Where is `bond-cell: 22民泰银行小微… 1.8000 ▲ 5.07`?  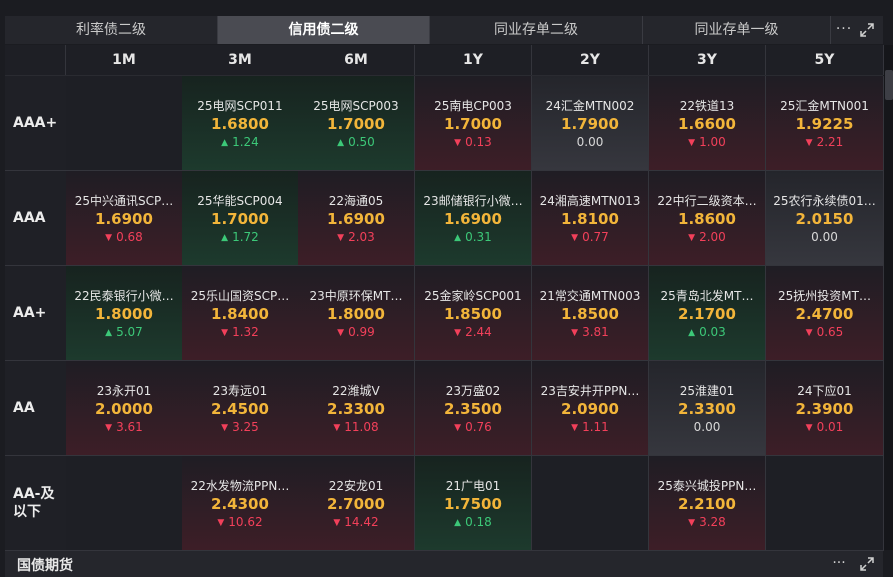
bond-cell: 22民泰银行小微… 1.8000 ▲ 5.07 is located at coordinates (124, 313).